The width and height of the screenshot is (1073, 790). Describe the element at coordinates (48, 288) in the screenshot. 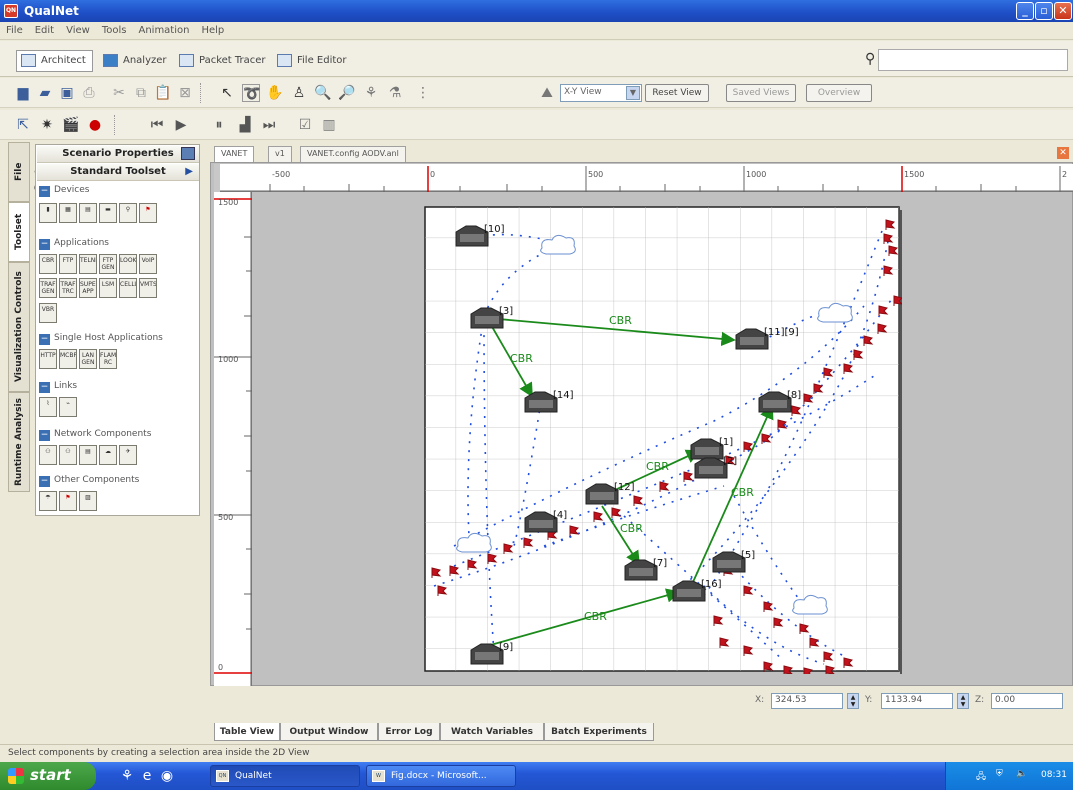

I see `app-traf-gen: TRAF GEN` at that location.